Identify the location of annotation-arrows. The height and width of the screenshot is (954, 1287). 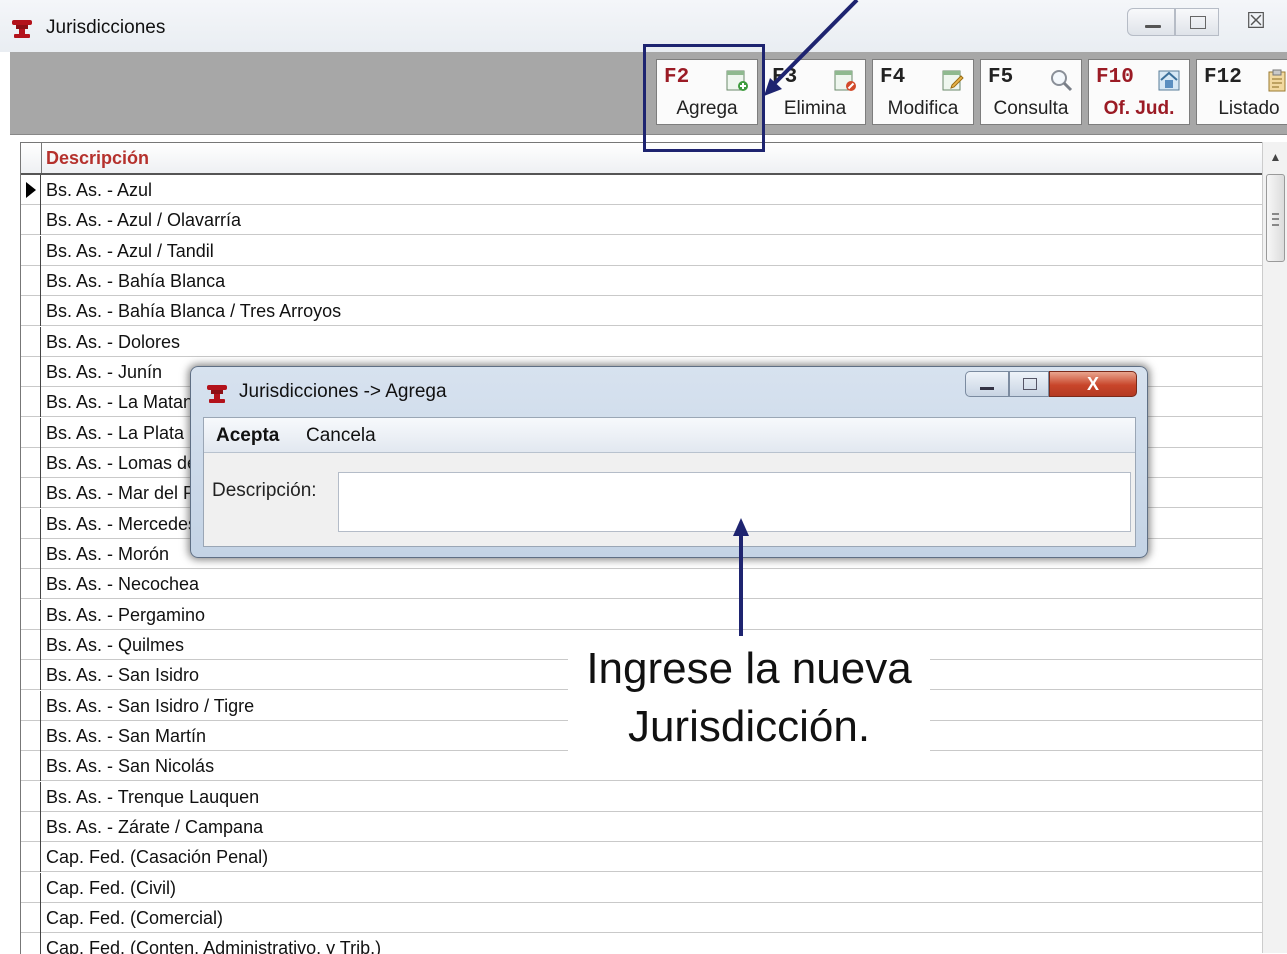
(796, 318).